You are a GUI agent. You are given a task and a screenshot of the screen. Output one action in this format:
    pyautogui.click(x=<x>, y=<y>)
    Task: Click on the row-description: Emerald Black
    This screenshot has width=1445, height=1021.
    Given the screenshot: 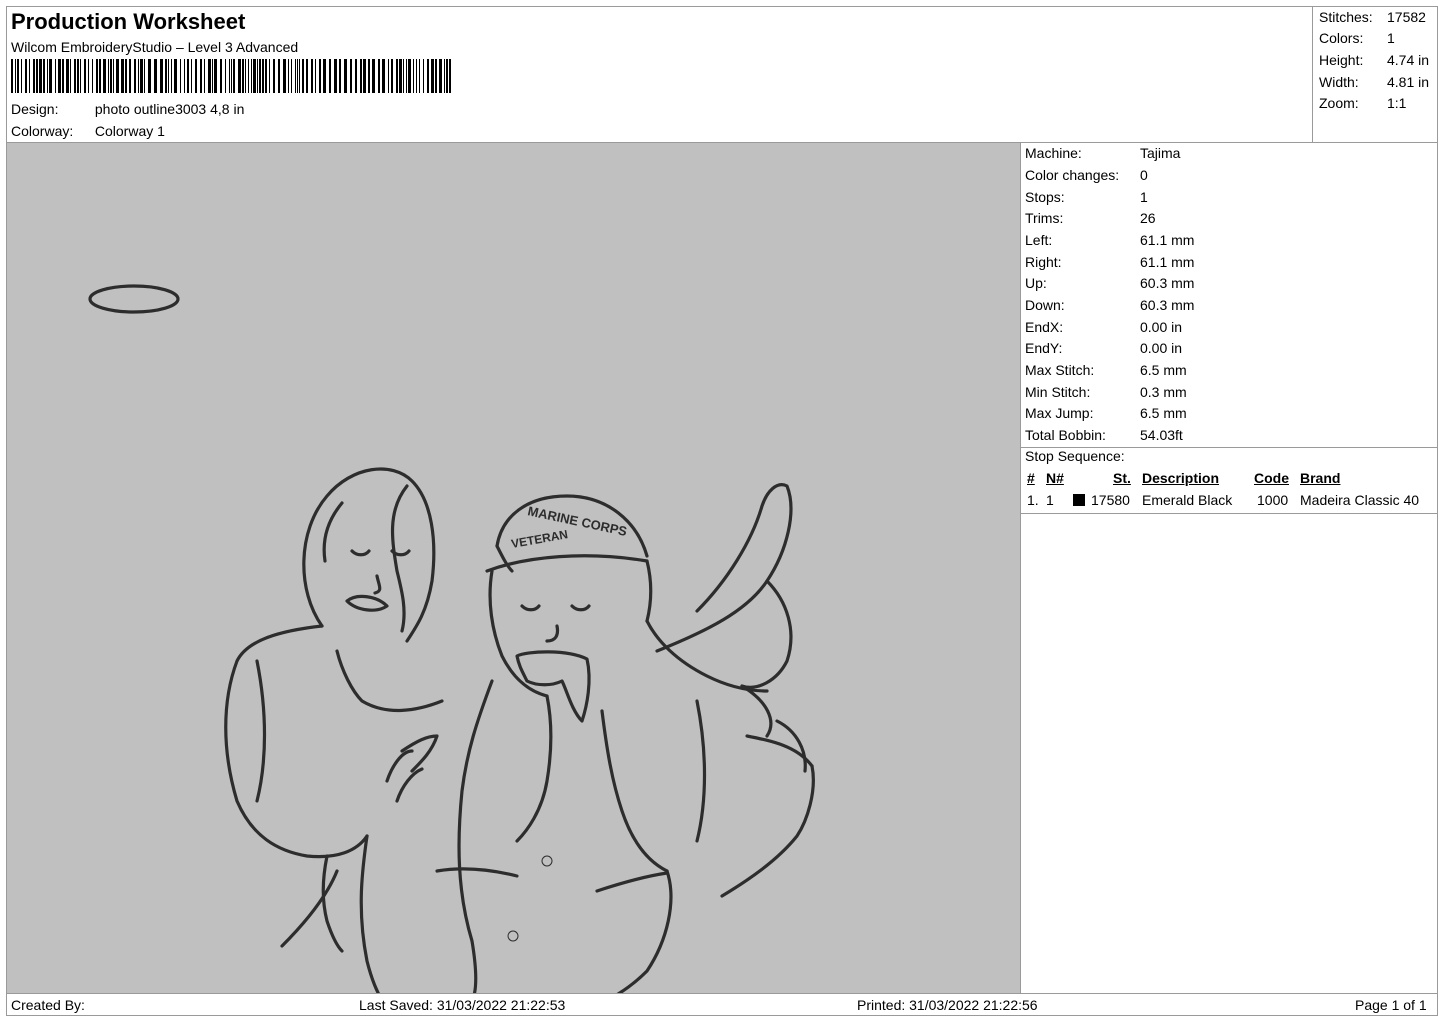 What is the action you would take?
    pyautogui.click(x=1187, y=500)
    